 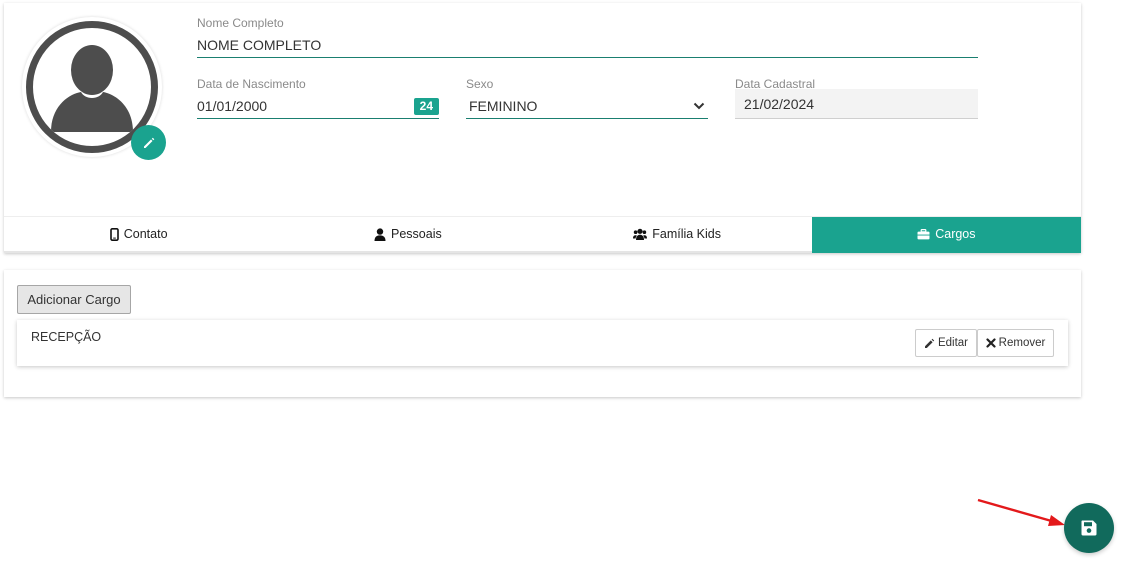 What do you see at coordinates (955, 234) in the screenshot?
I see `tab-cargos-label: Cargos` at bounding box center [955, 234].